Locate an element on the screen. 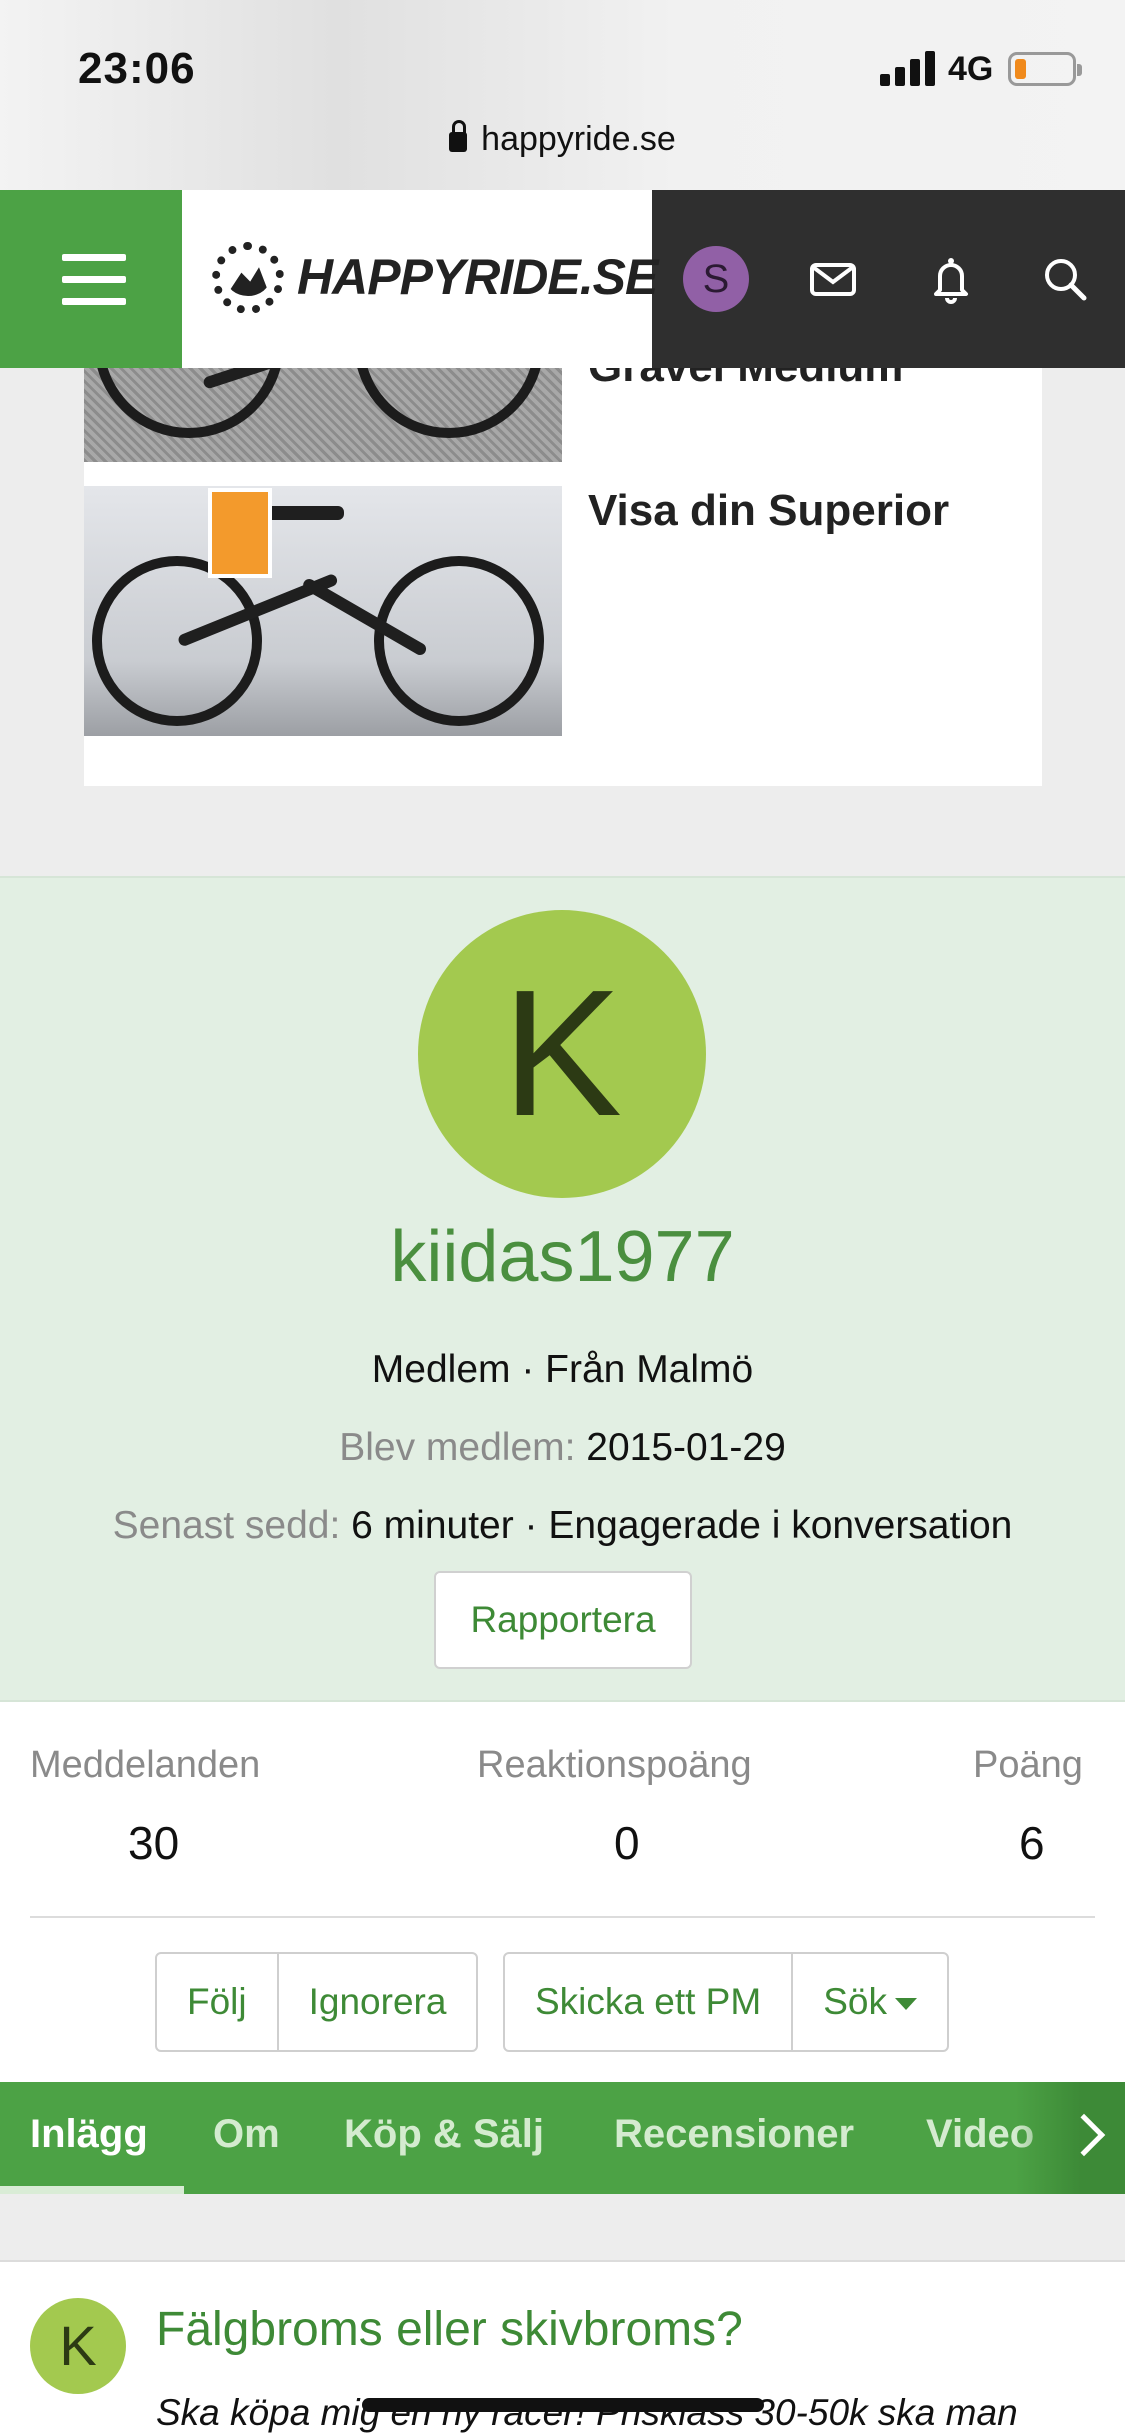 The width and height of the screenshot is (1125, 2436). stat-value-messages: 30 is located at coordinates (153, 1843).